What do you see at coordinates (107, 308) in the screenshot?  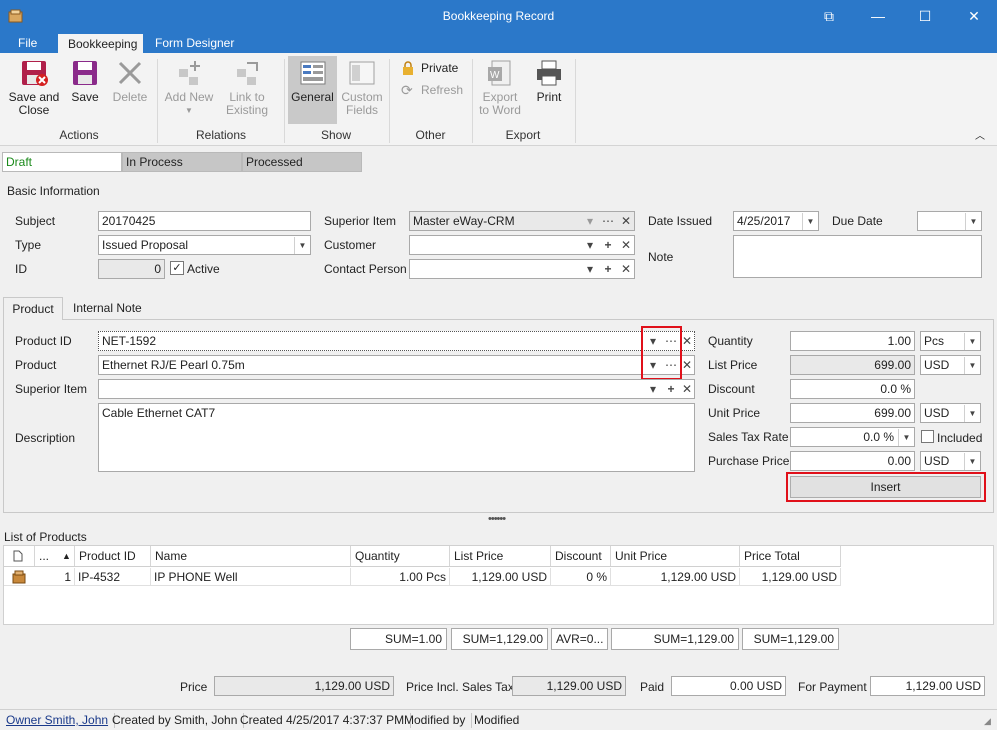 I see `tab-internal-note: Internal Note` at bounding box center [107, 308].